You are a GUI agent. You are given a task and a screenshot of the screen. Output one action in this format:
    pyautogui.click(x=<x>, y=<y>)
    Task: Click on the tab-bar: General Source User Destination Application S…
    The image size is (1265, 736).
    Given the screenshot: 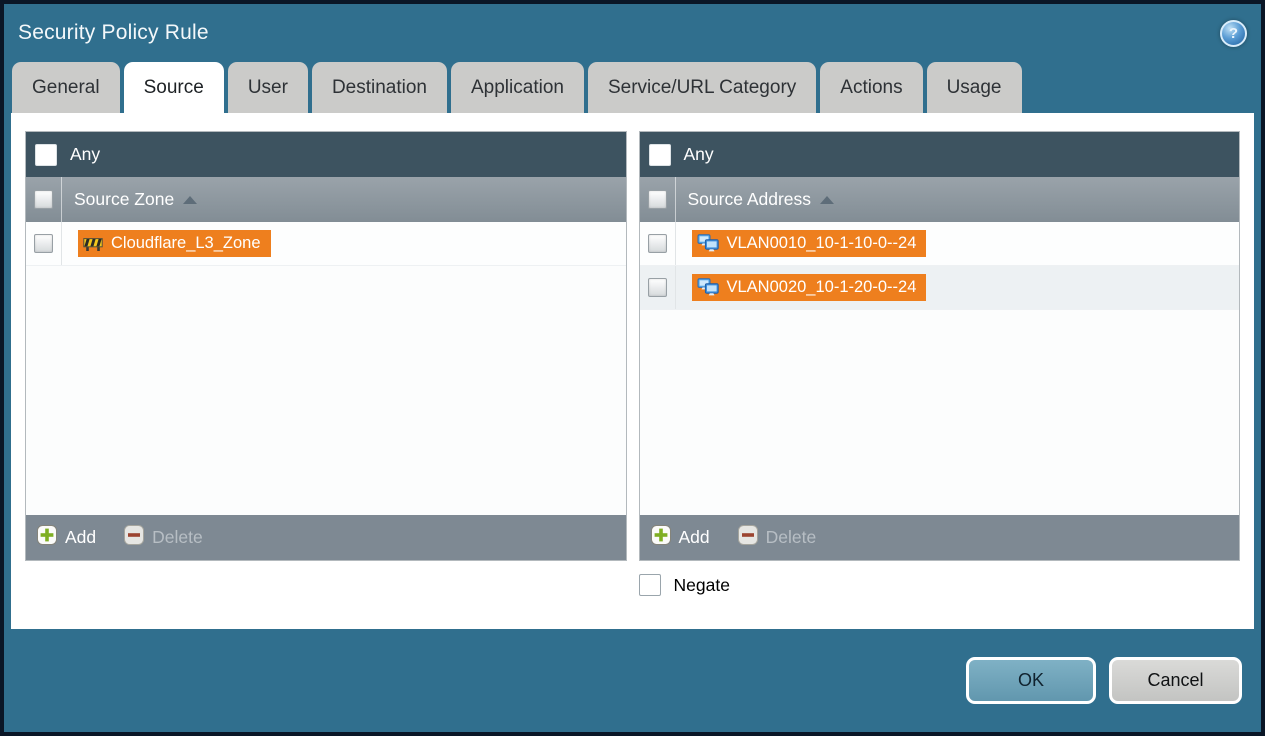 What is the action you would take?
    pyautogui.click(x=632, y=87)
    